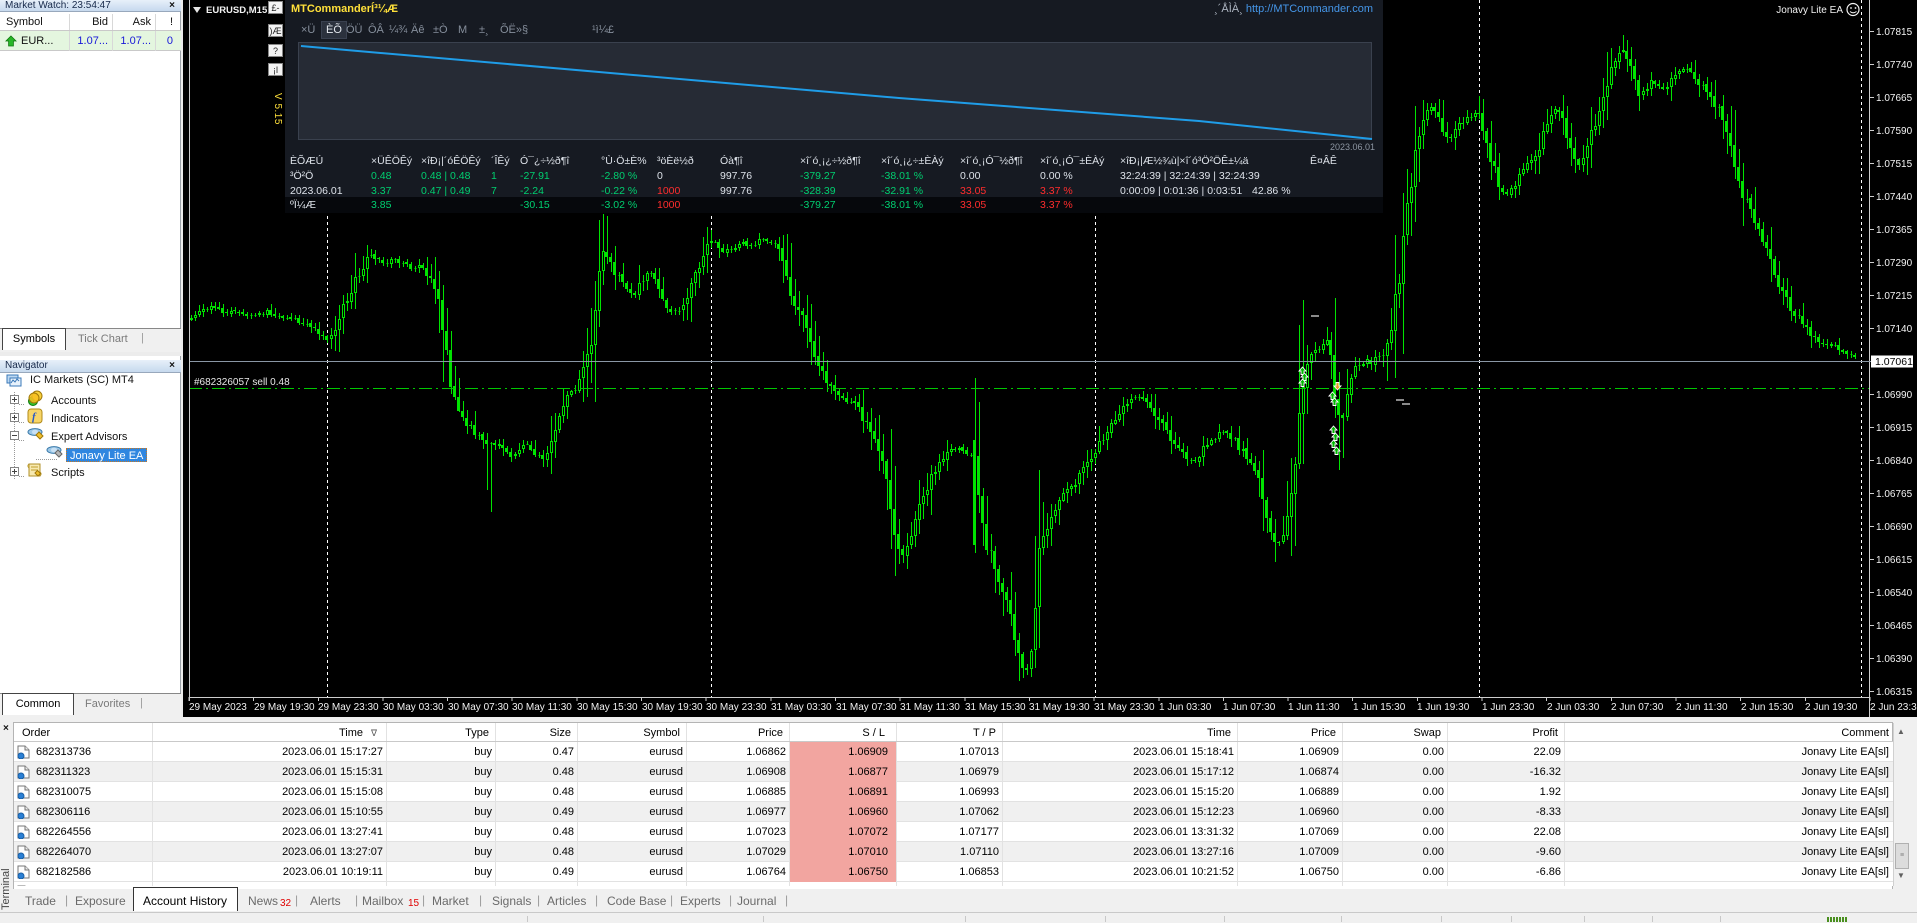 This screenshot has height=923, width=1917. Describe the element at coordinates (801, 707) in the screenshot. I see `svg-text: 31 May 03:30` at that location.